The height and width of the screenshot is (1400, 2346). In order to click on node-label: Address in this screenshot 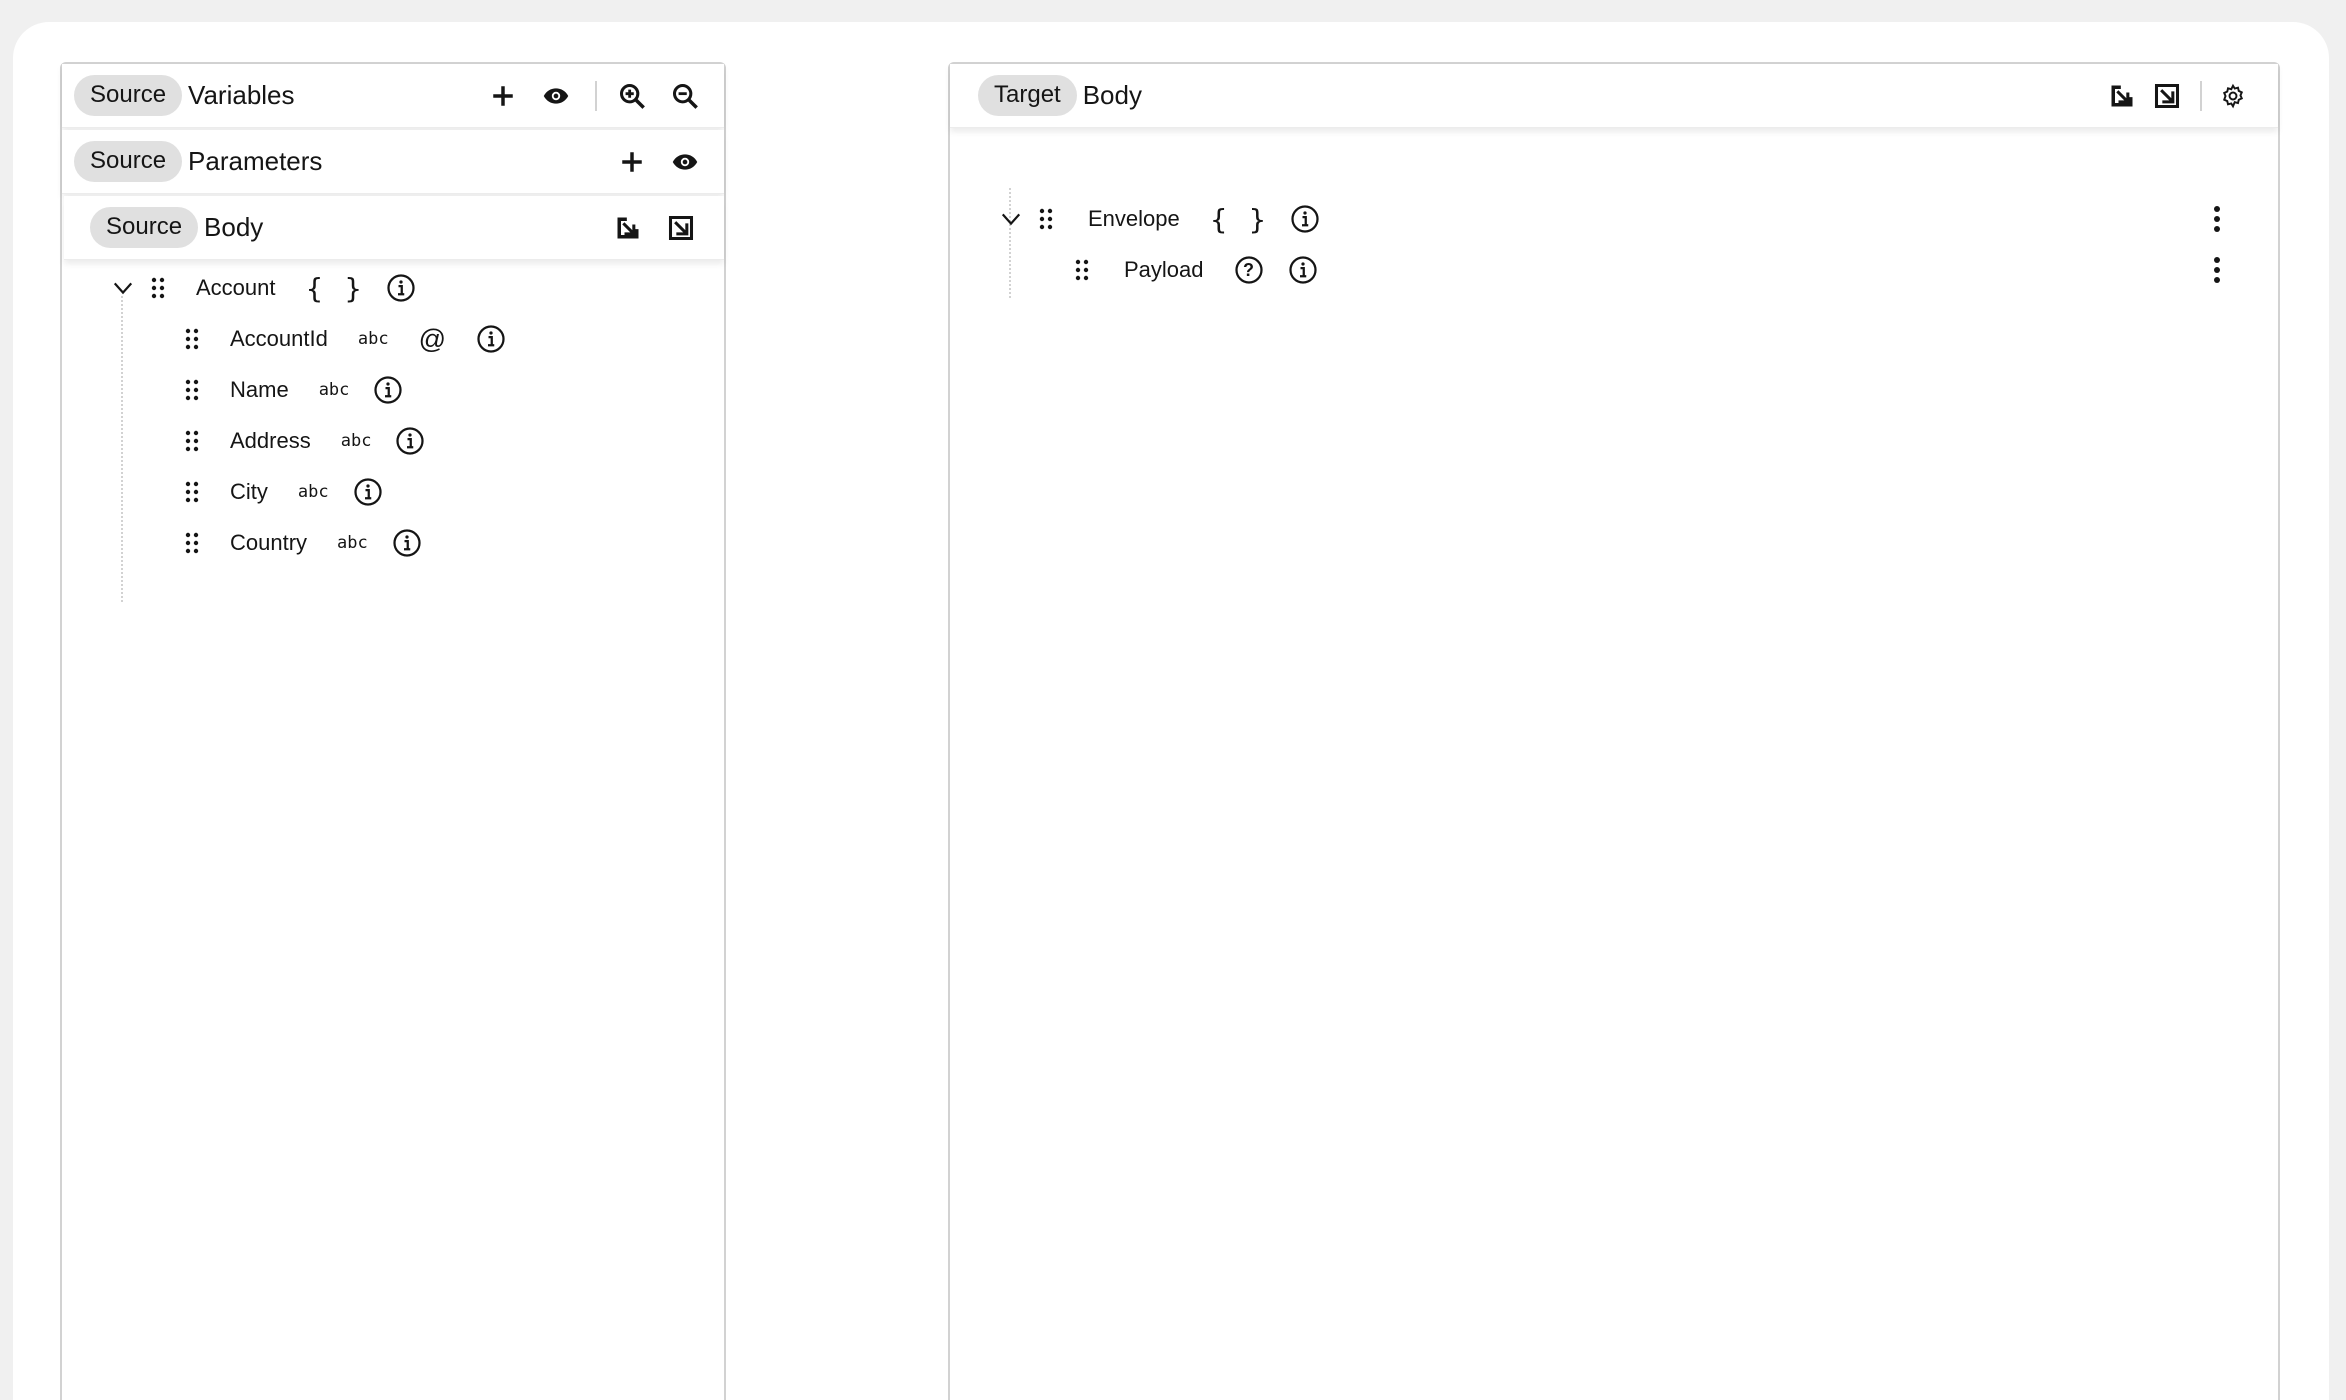, I will do `click(270, 440)`.